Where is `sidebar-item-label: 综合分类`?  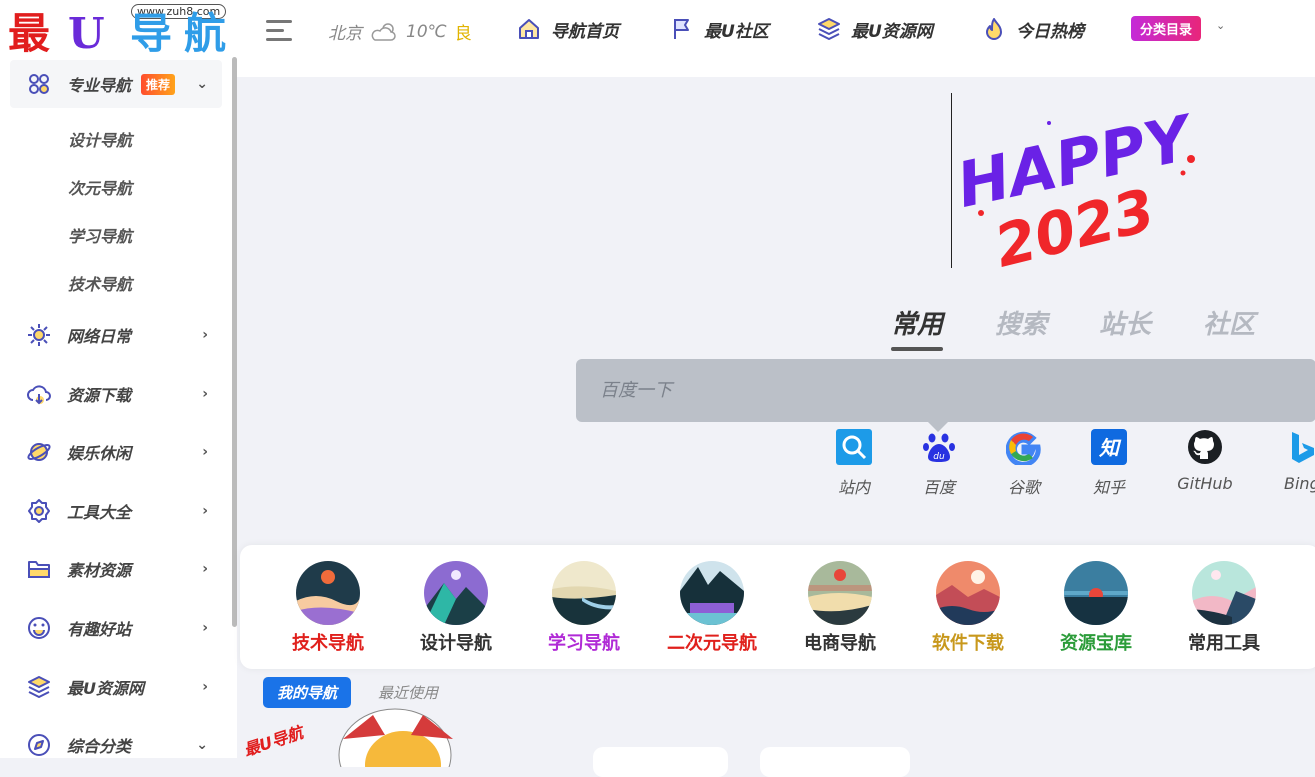
sidebar-item-label: 综合分类 is located at coordinates (99, 746).